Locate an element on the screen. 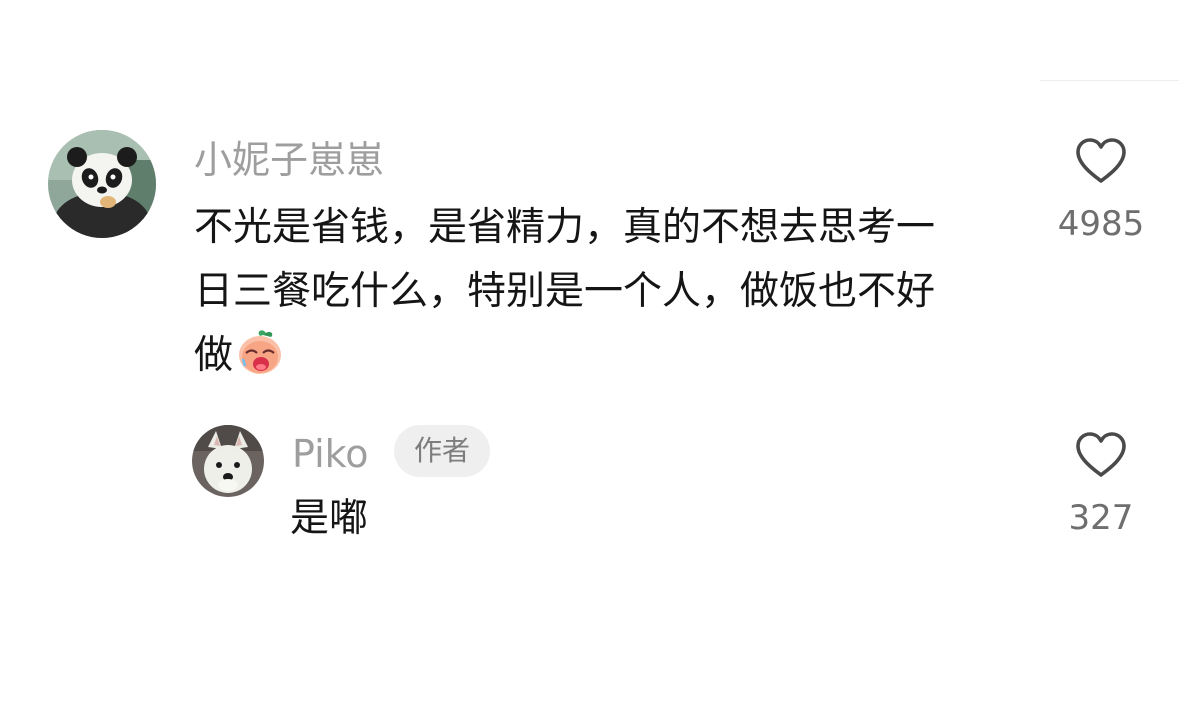 This screenshot has height=701, width=1179. commenter-username: 小妮子崽崽 is located at coordinates (289, 160).